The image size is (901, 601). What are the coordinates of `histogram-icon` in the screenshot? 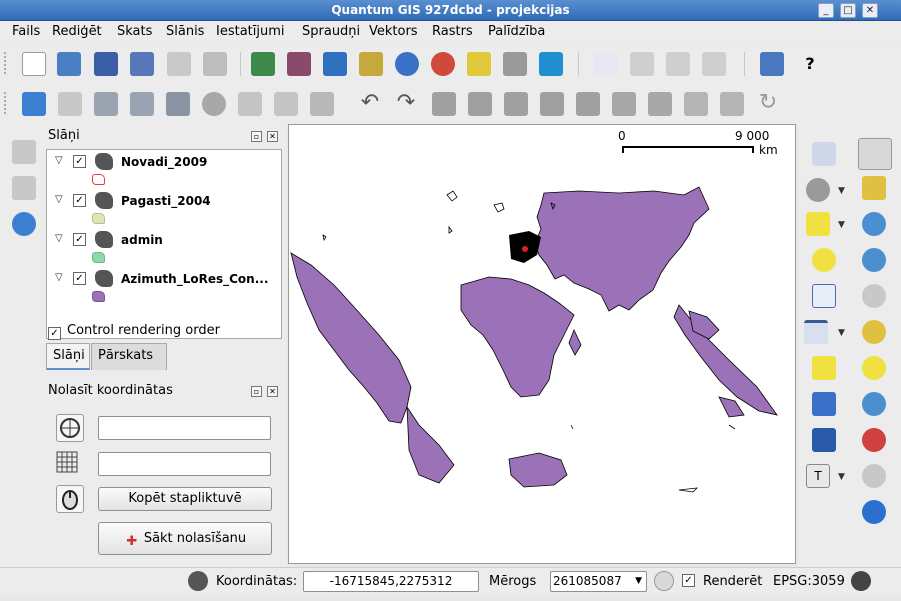 It's located at (24, 188).